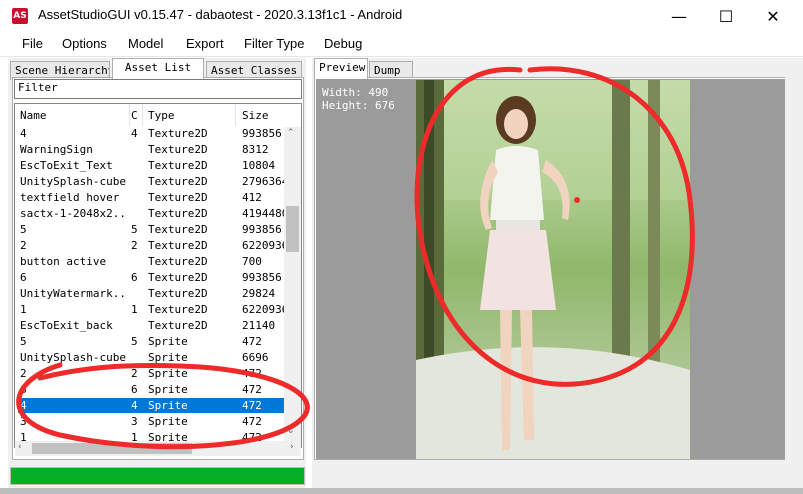 This screenshot has width=803, height=494. What do you see at coordinates (341, 68) in the screenshot?
I see `tab-preview: Preview` at bounding box center [341, 68].